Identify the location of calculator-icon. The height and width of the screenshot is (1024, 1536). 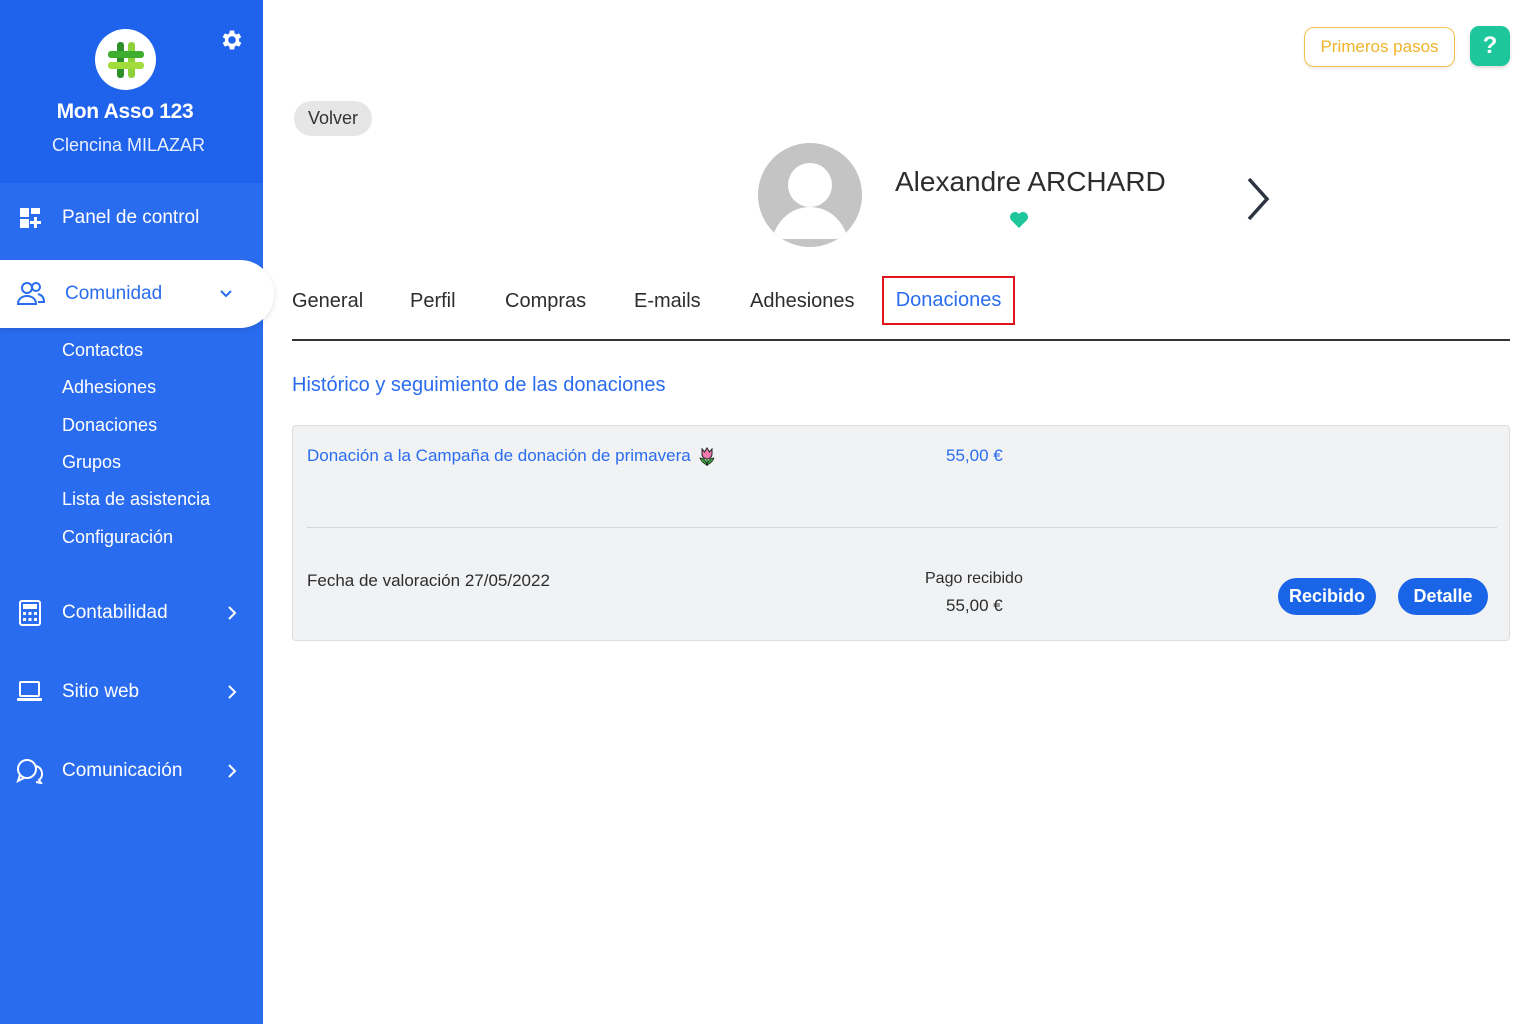
(29, 613).